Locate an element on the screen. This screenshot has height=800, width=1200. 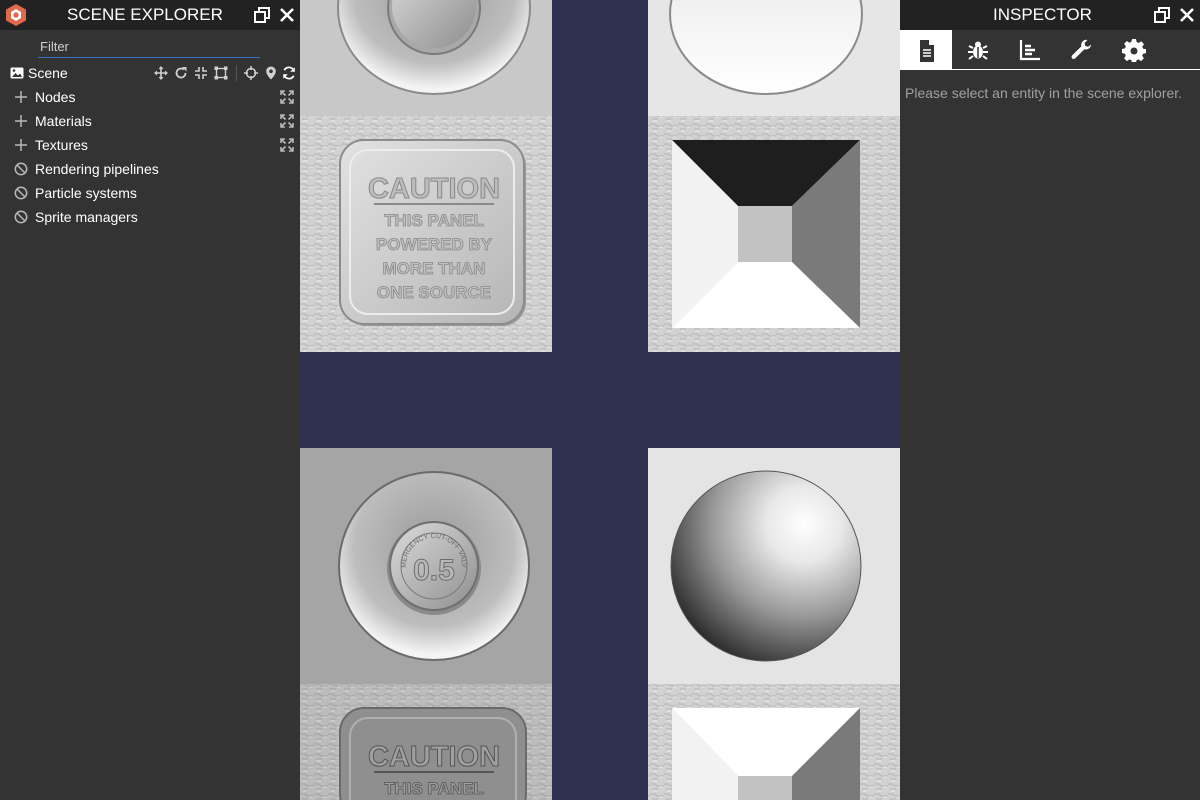
tab-tools is located at coordinates (1082, 50).